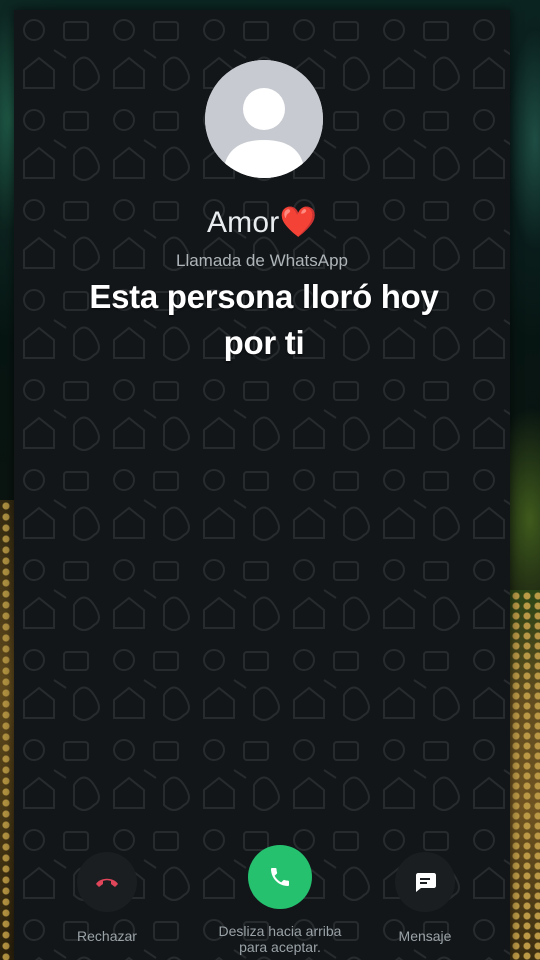 The image size is (540, 960). Describe the element at coordinates (264, 342) in the screenshot. I see `caption-line-2: por ti` at that location.